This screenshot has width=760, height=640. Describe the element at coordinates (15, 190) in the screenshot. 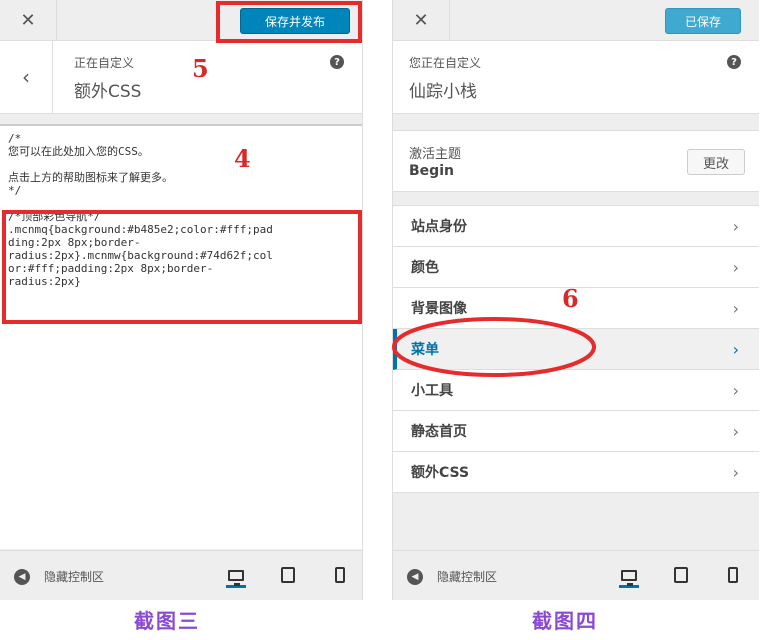

I see `code-line: */` at that location.